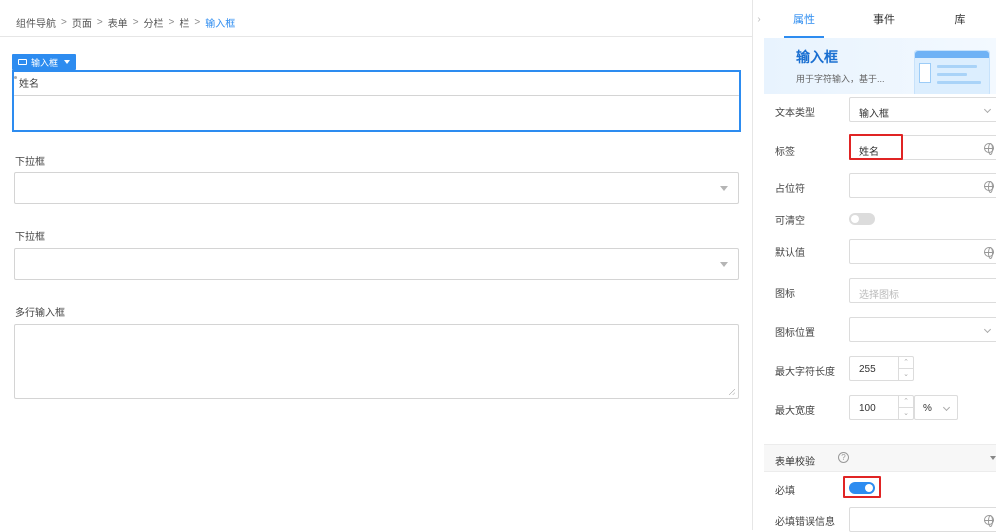  I want to click on prop-label-max-length: 最大字符长度, so click(805, 372).